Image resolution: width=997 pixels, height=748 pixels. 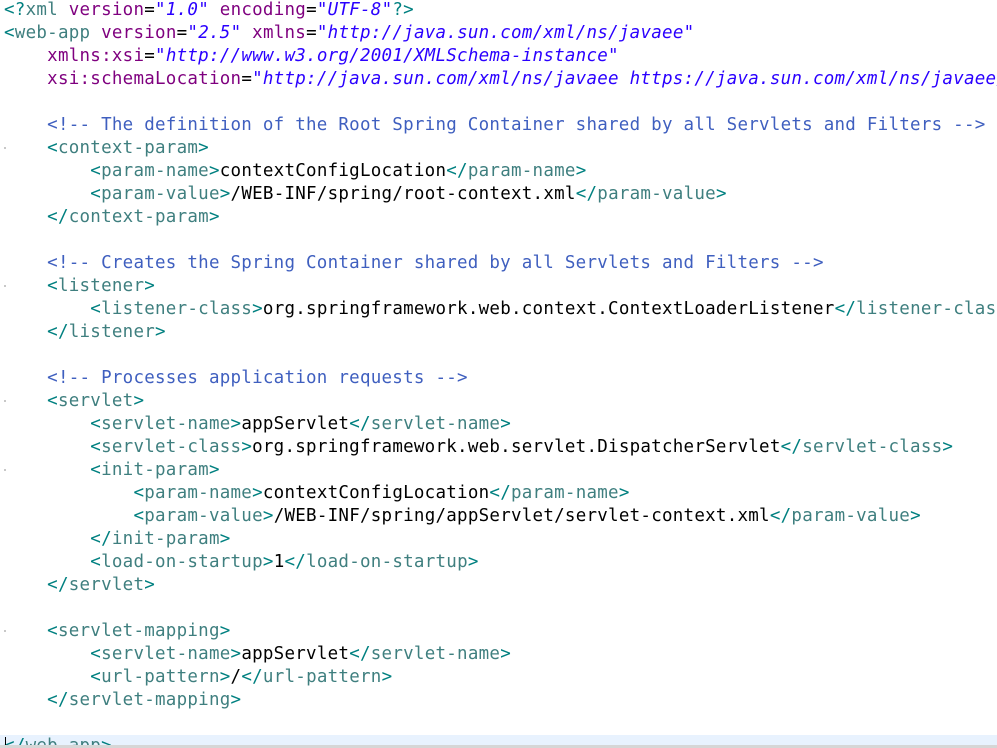 What do you see at coordinates (498, 562) in the screenshot?
I see `code-line: <load-on-startup>1</load-on-startup>` at bounding box center [498, 562].